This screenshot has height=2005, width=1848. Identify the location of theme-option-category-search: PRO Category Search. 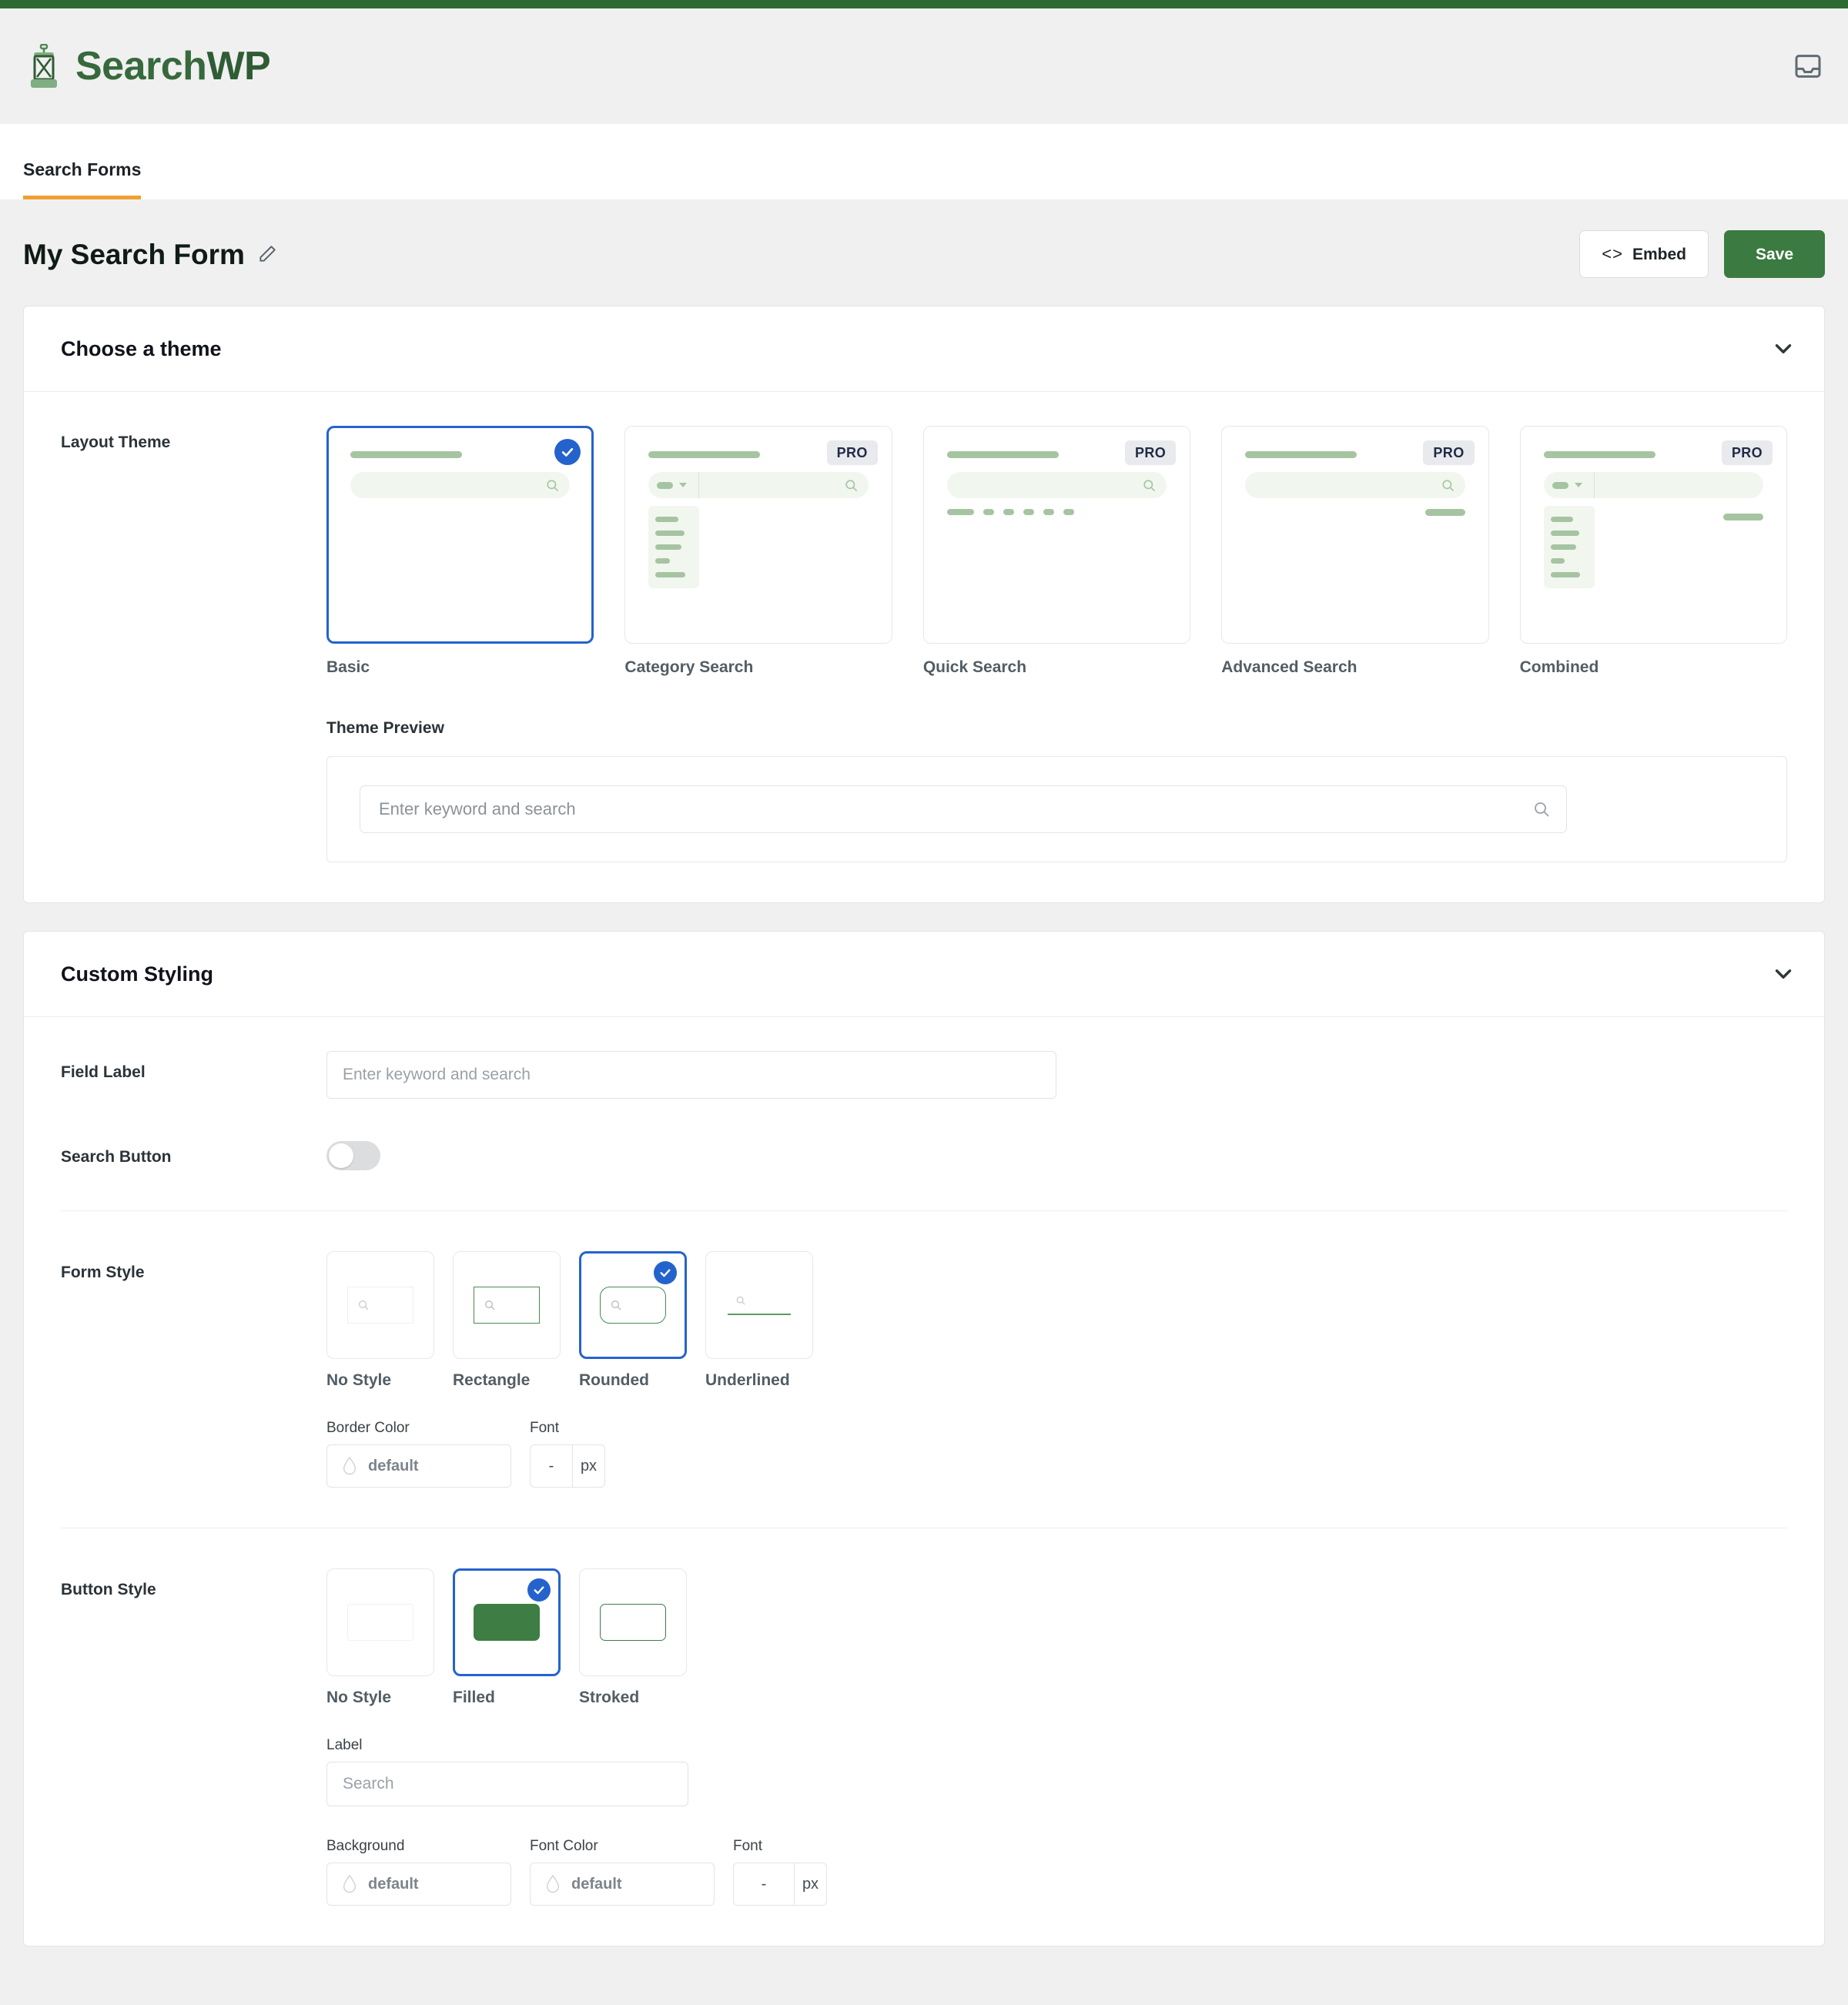
(758, 550).